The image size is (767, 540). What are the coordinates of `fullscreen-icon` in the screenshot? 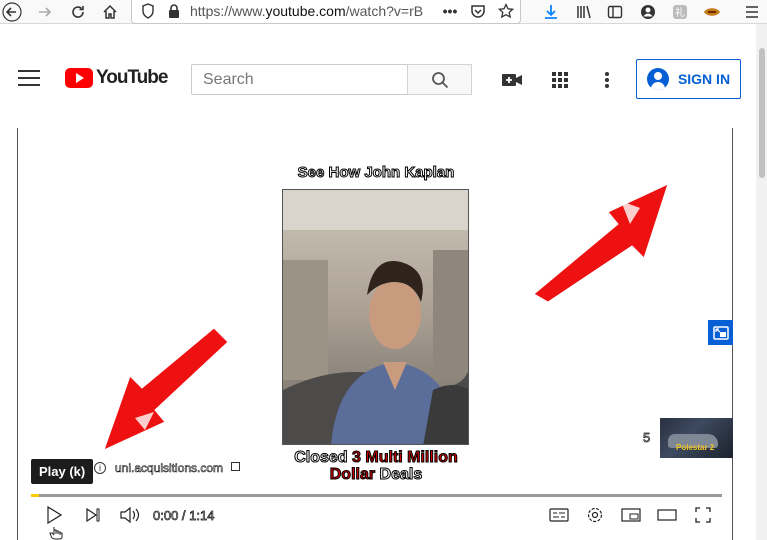 It's located at (703, 515).